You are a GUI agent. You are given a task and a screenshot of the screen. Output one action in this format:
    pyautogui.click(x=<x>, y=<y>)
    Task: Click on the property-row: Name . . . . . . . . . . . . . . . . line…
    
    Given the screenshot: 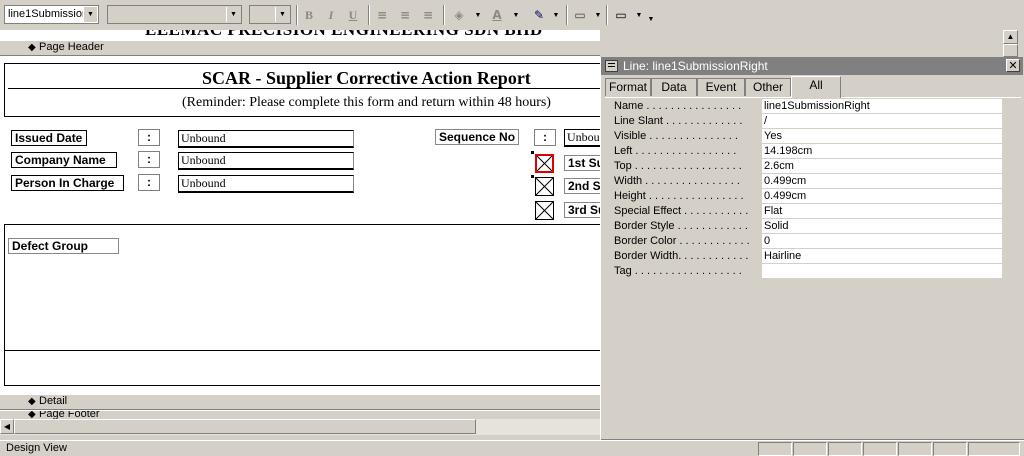 What is the action you would take?
    pyautogui.click(x=807, y=106)
    